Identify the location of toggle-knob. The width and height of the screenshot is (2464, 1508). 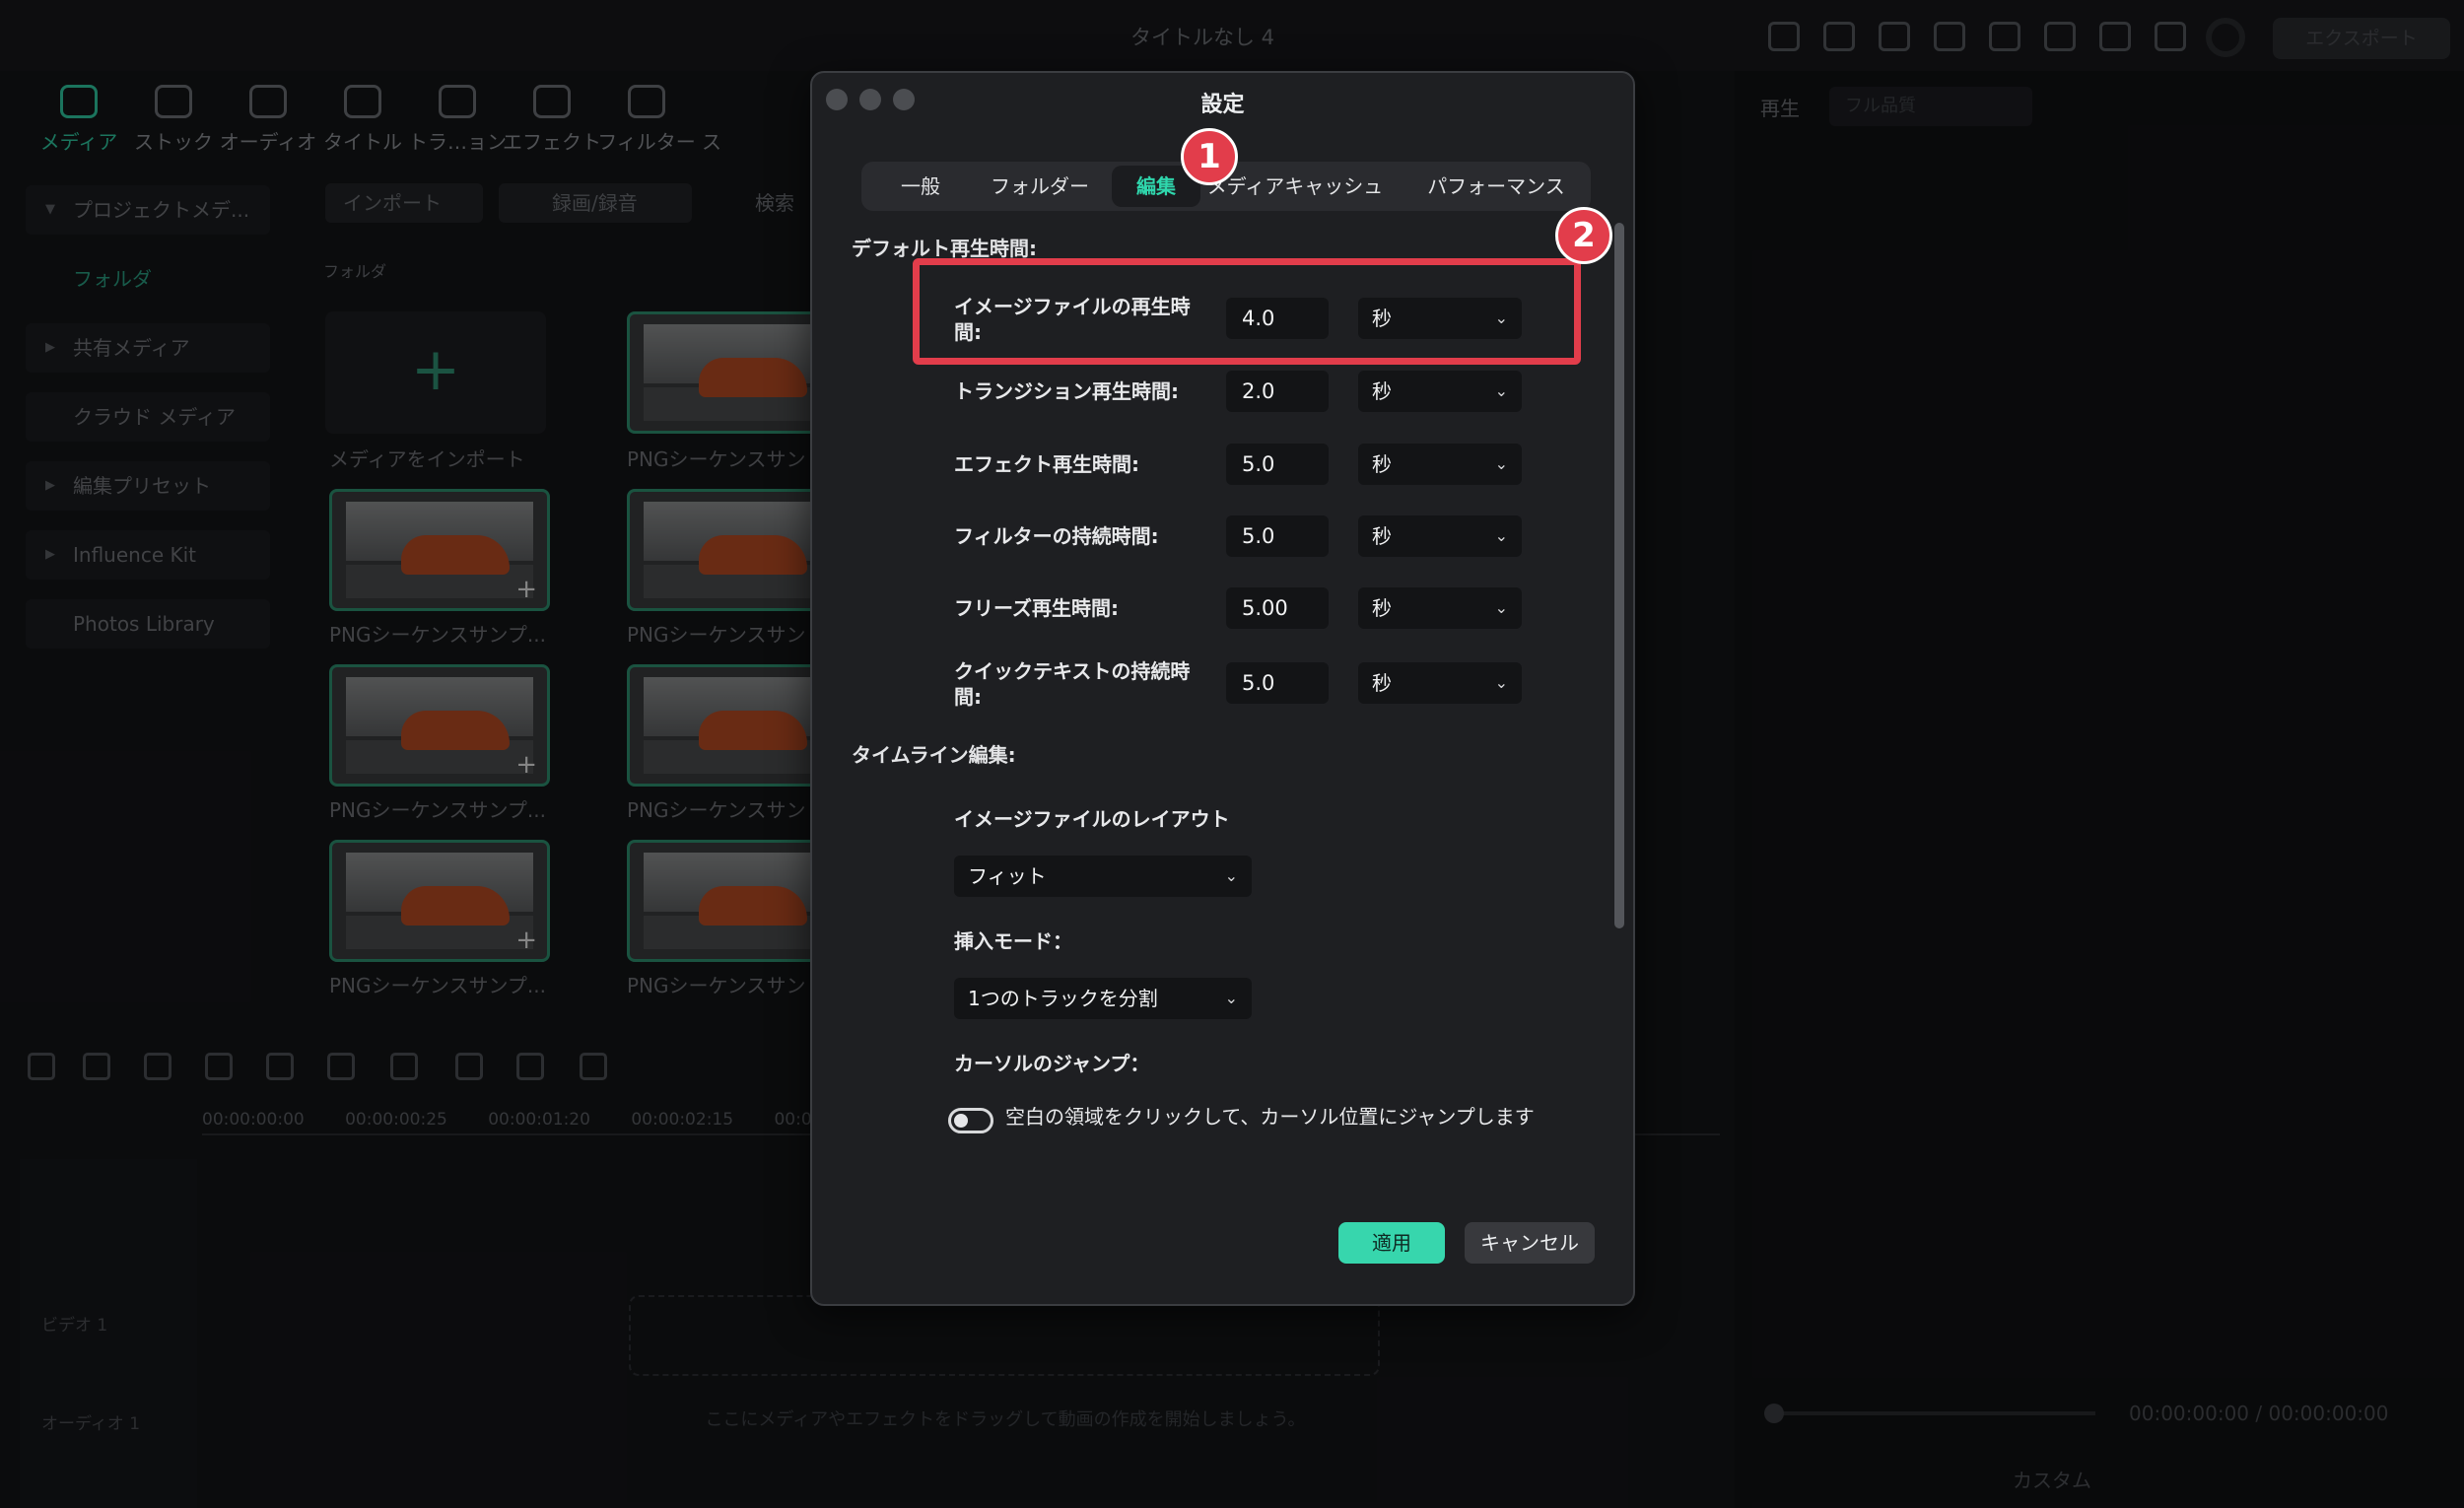
(961, 1121).